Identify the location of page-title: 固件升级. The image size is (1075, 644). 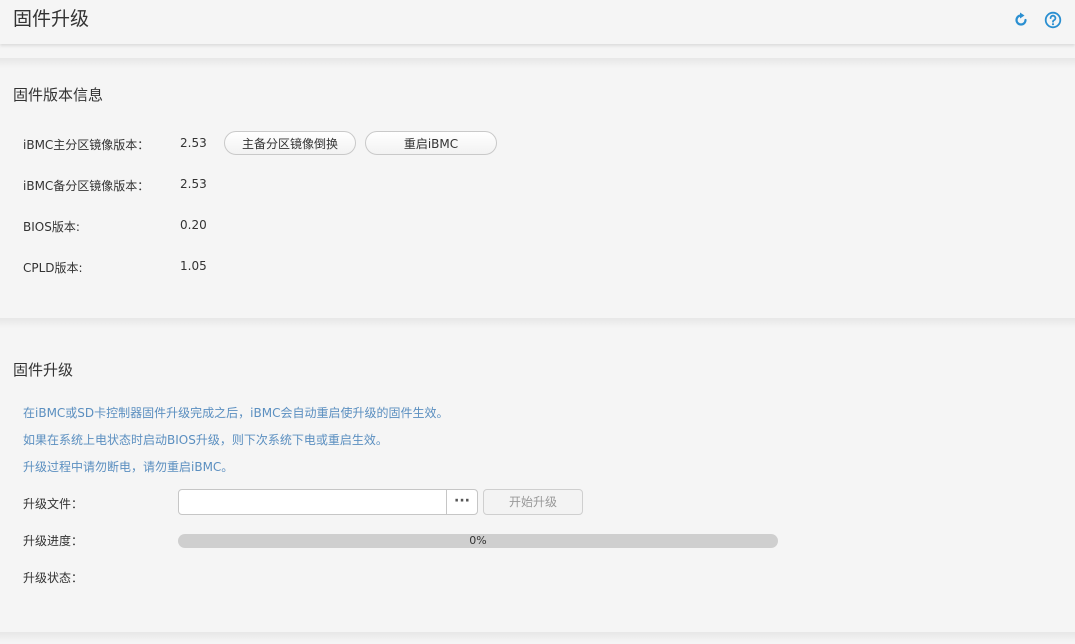
(51, 19).